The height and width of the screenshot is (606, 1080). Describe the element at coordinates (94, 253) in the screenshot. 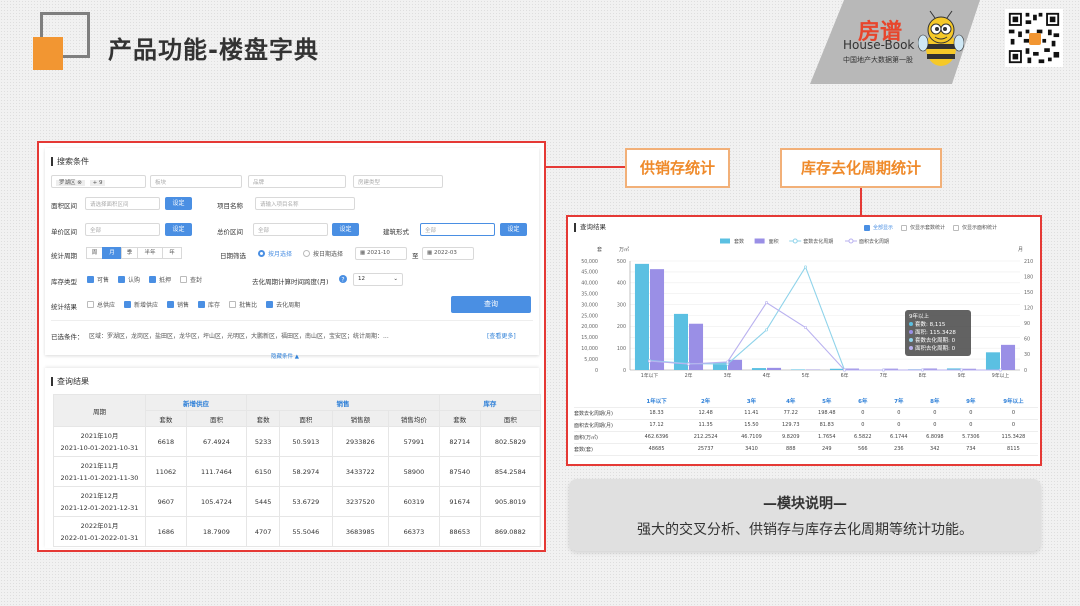

I see `period-option: 周` at that location.